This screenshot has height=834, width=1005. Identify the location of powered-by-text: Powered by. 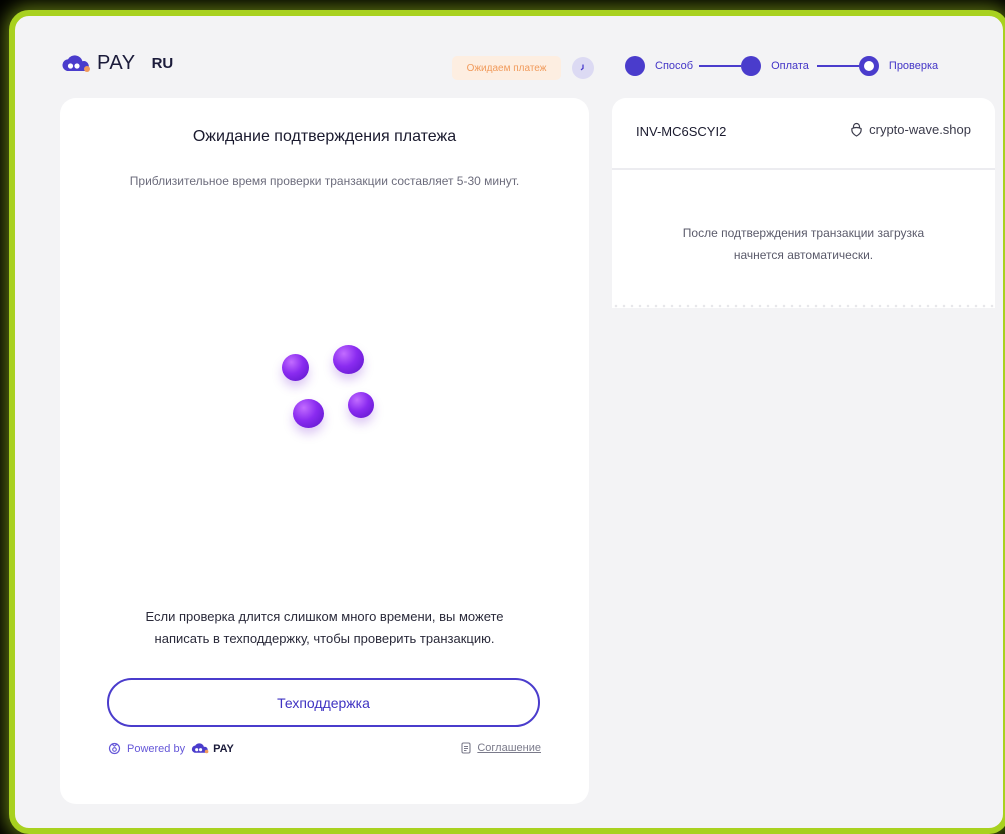
(156, 748).